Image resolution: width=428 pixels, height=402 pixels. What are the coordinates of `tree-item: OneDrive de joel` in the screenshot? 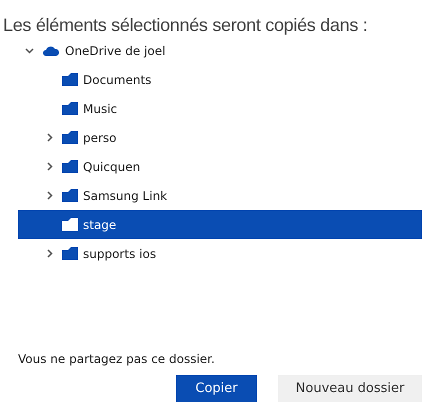 It's located at (220, 50).